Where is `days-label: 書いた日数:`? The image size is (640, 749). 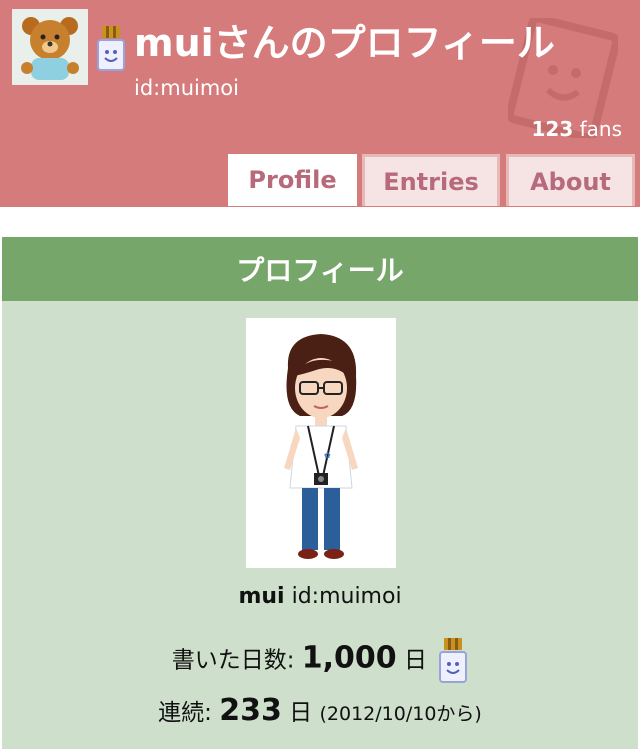 days-label: 書いた日数: is located at coordinates (233, 660).